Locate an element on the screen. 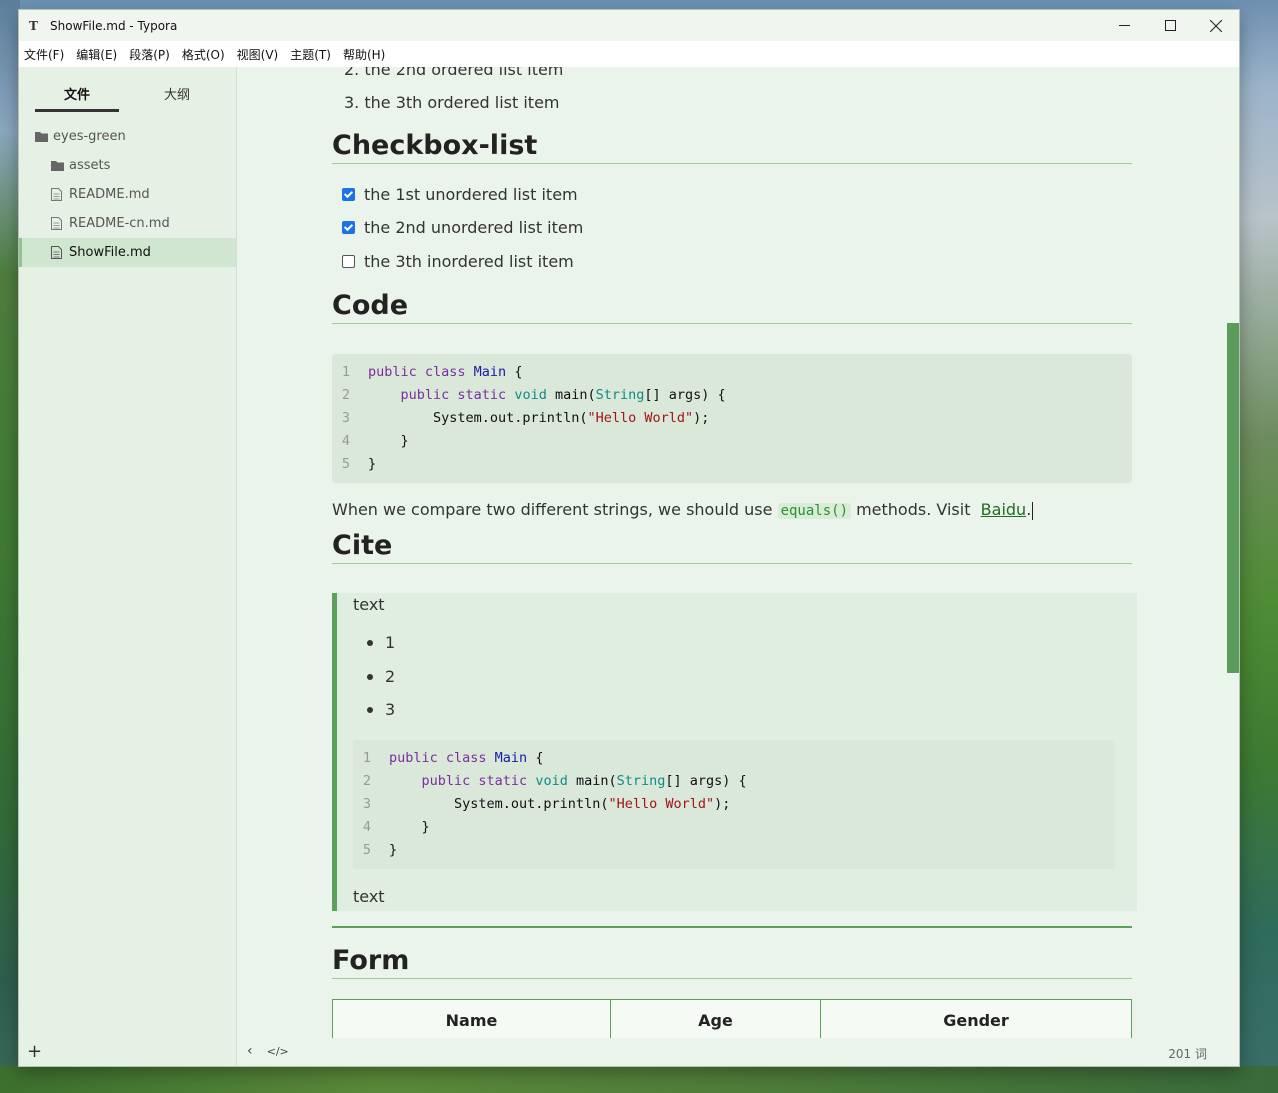 This screenshot has width=1278, height=1093. checkbox-item: the 1st unordered list item is located at coordinates (460, 194).